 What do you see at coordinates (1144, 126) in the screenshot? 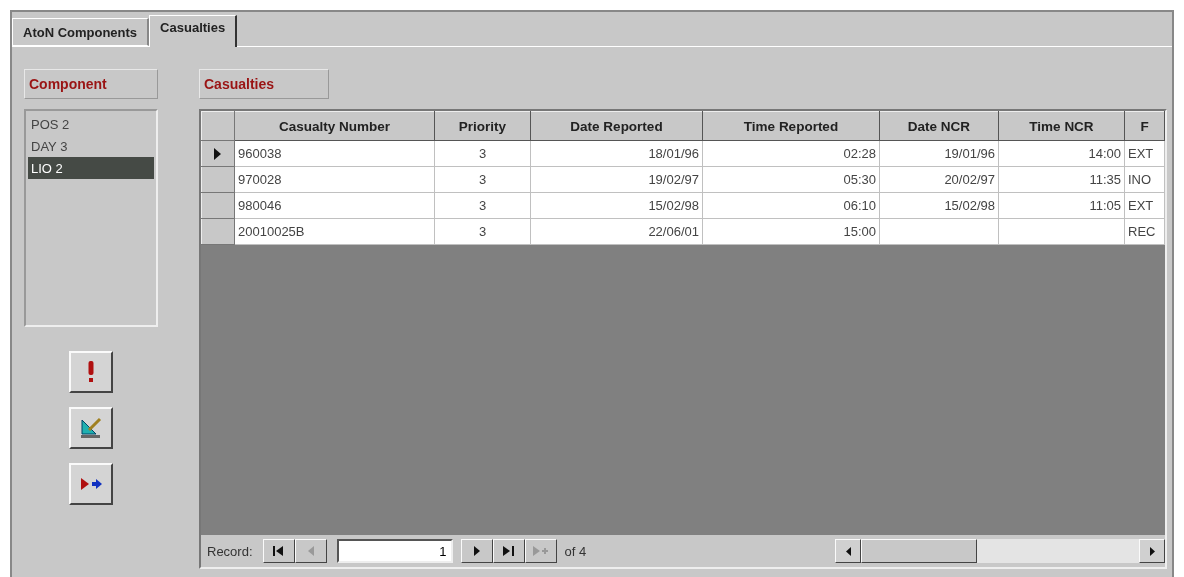
I see `column-header: F` at bounding box center [1144, 126].